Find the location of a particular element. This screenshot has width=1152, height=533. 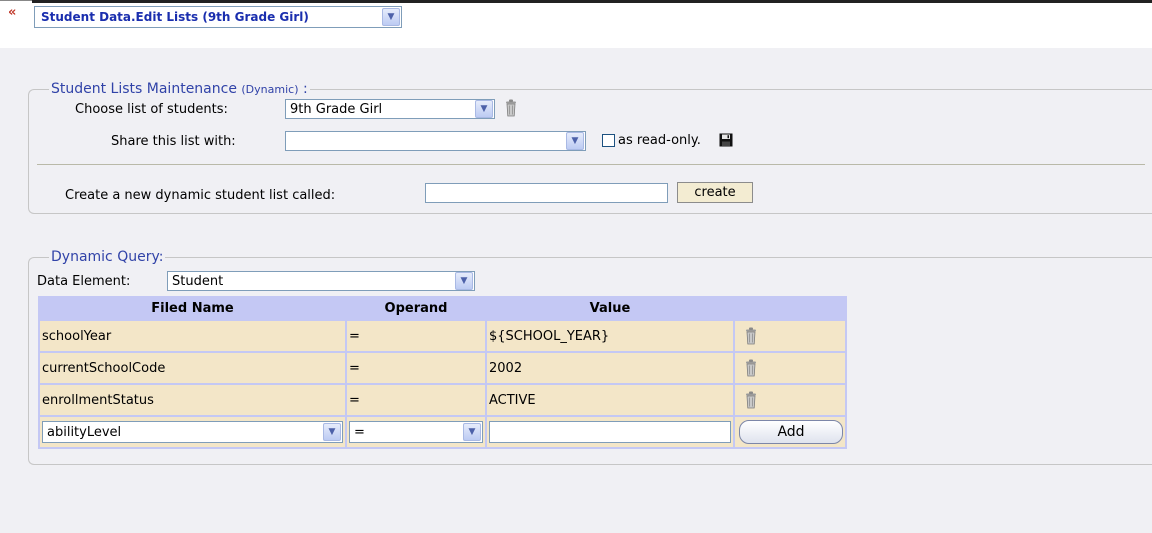

cell-field-name: schoolYear is located at coordinates (192, 336).